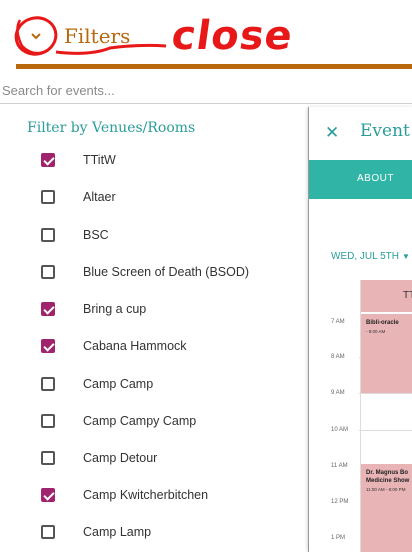 The image size is (412, 552). What do you see at coordinates (146, 494) in the screenshot?
I see `venue-label: Camp Kwitcherbitchen` at bounding box center [146, 494].